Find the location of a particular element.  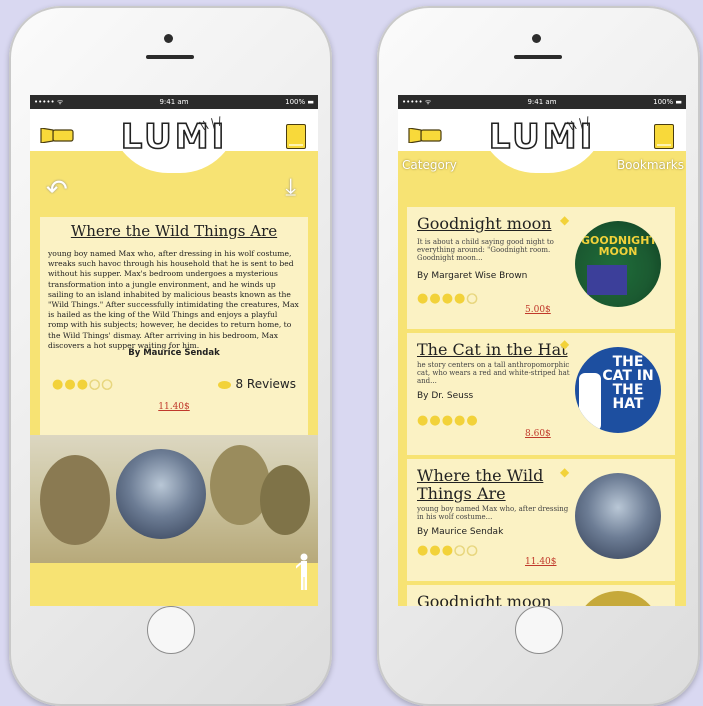

list-item-title: The Cat in the Hat is located at coordinates (497, 350).